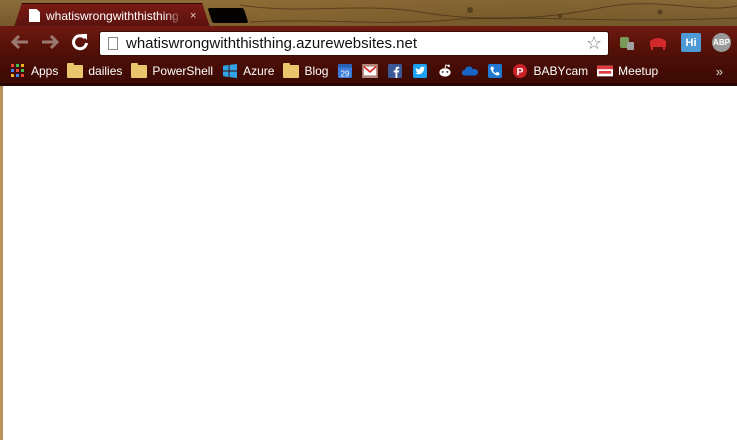 The image size is (737, 440). What do you see at coordinates (45, 71) in the screenshot?
I see `bookmark-label: Apps` at bounding box center [45, 71].